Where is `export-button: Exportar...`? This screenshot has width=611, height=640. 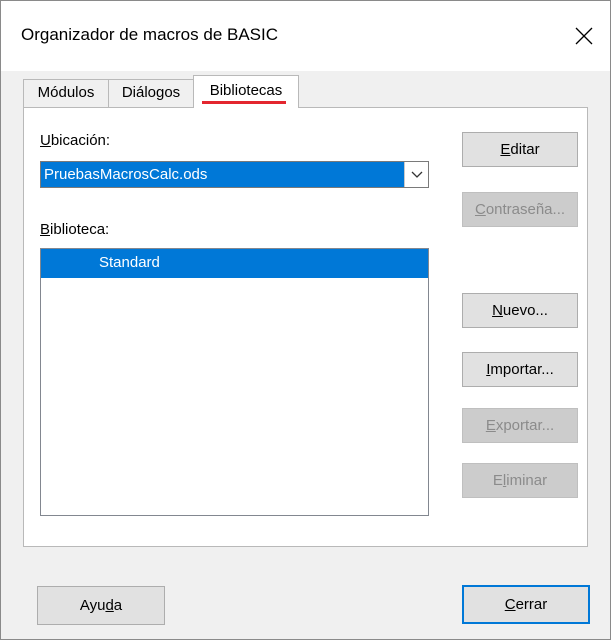 export-button: Exportar... is located at coordinates (520, 425).